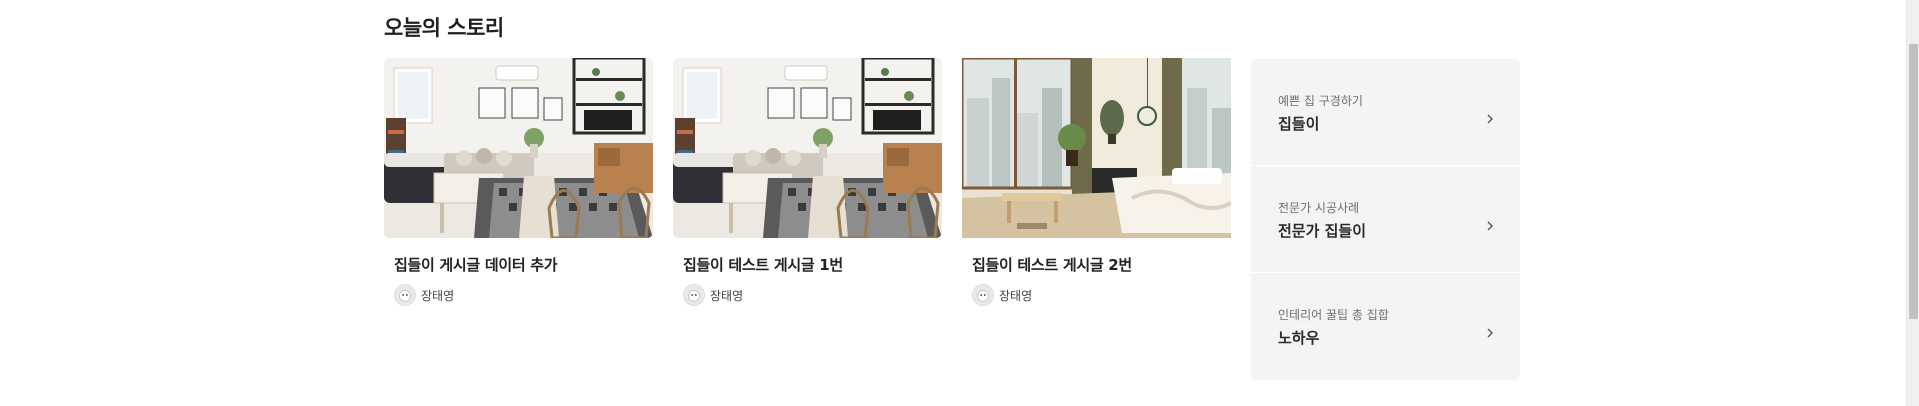 This screenshot has width=1919, height=406. Describe the element at coordinates (1333, 315) in the screenshot. I see `side-menu-subtitle: 인테리어 꿀팁 총 집합` at that location.